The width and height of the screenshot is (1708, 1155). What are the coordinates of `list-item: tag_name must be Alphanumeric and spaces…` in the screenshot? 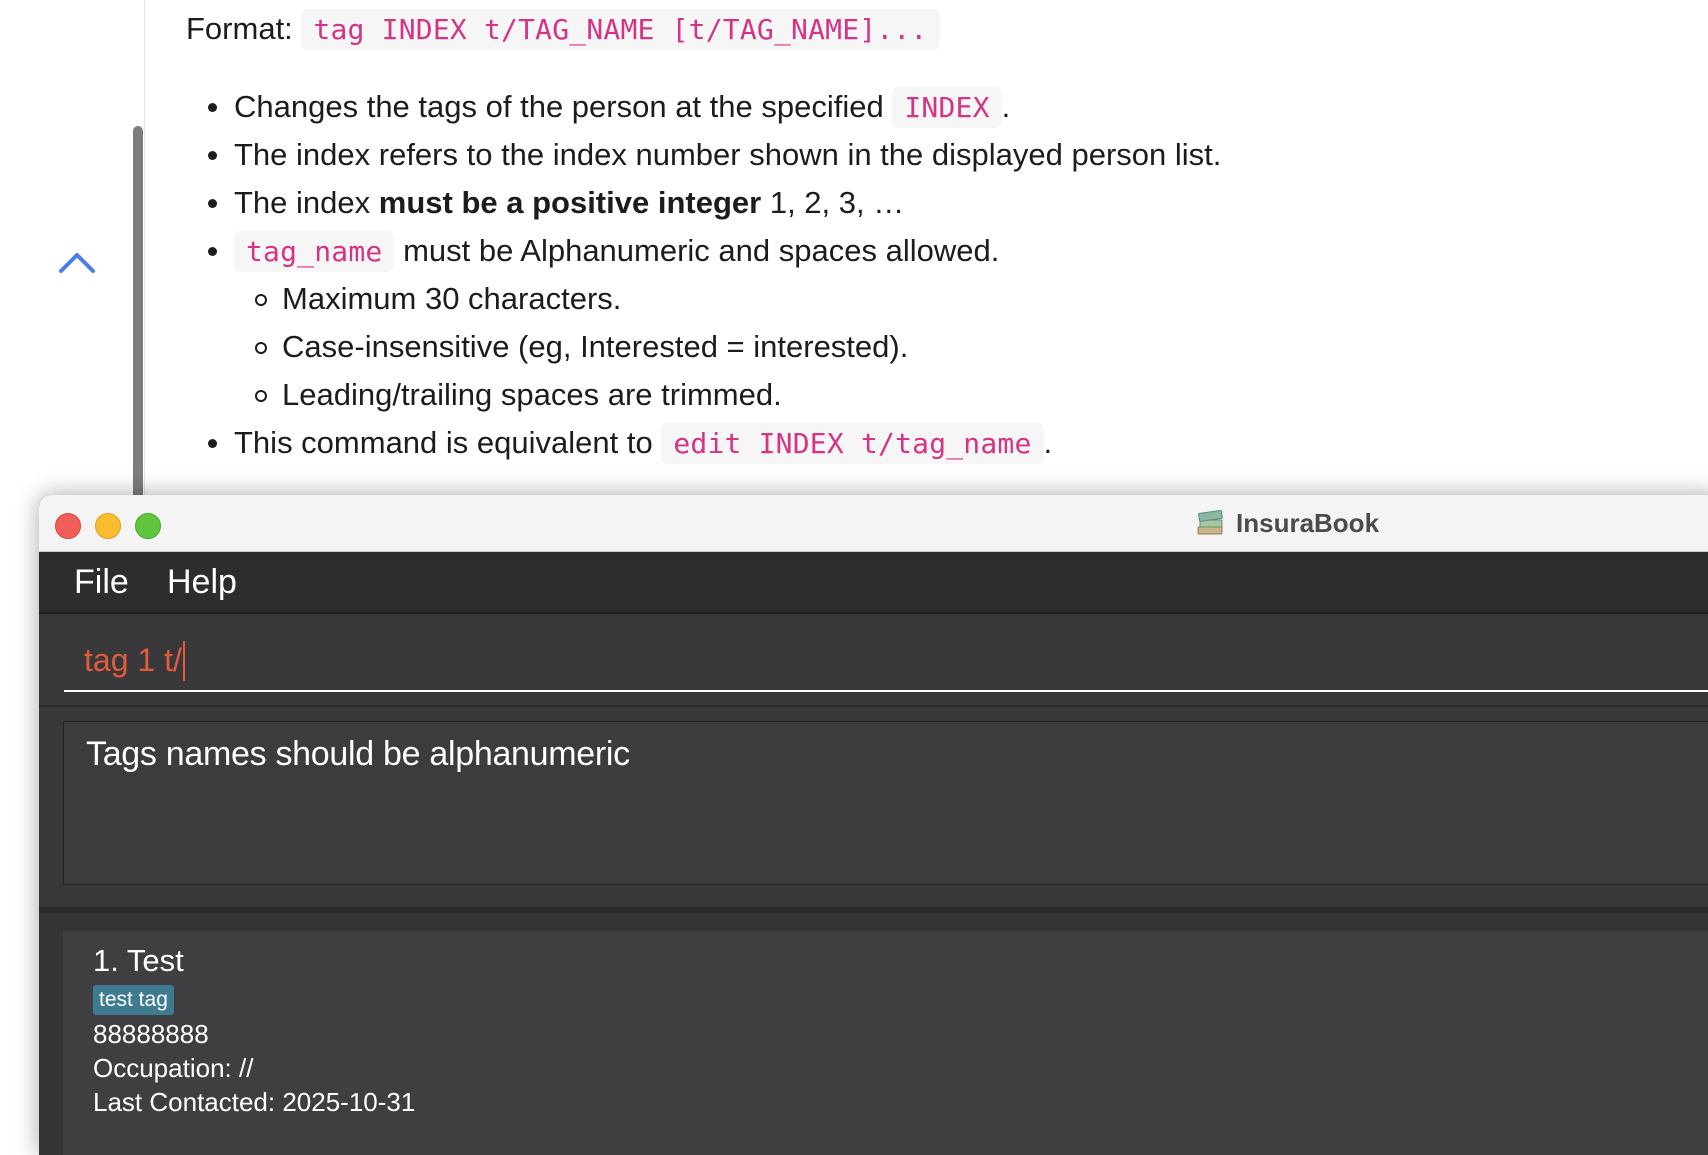 It's located at (936, 251).